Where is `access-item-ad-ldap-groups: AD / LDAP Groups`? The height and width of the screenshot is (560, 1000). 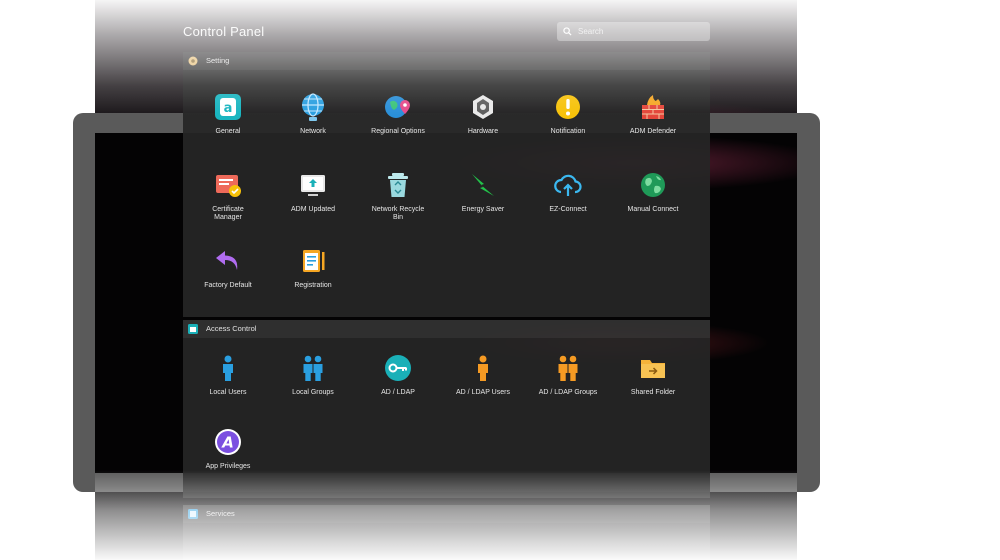
access-item-ad-ldap-groups: AD / LDAP Groups is located at coordinates (568, 375).